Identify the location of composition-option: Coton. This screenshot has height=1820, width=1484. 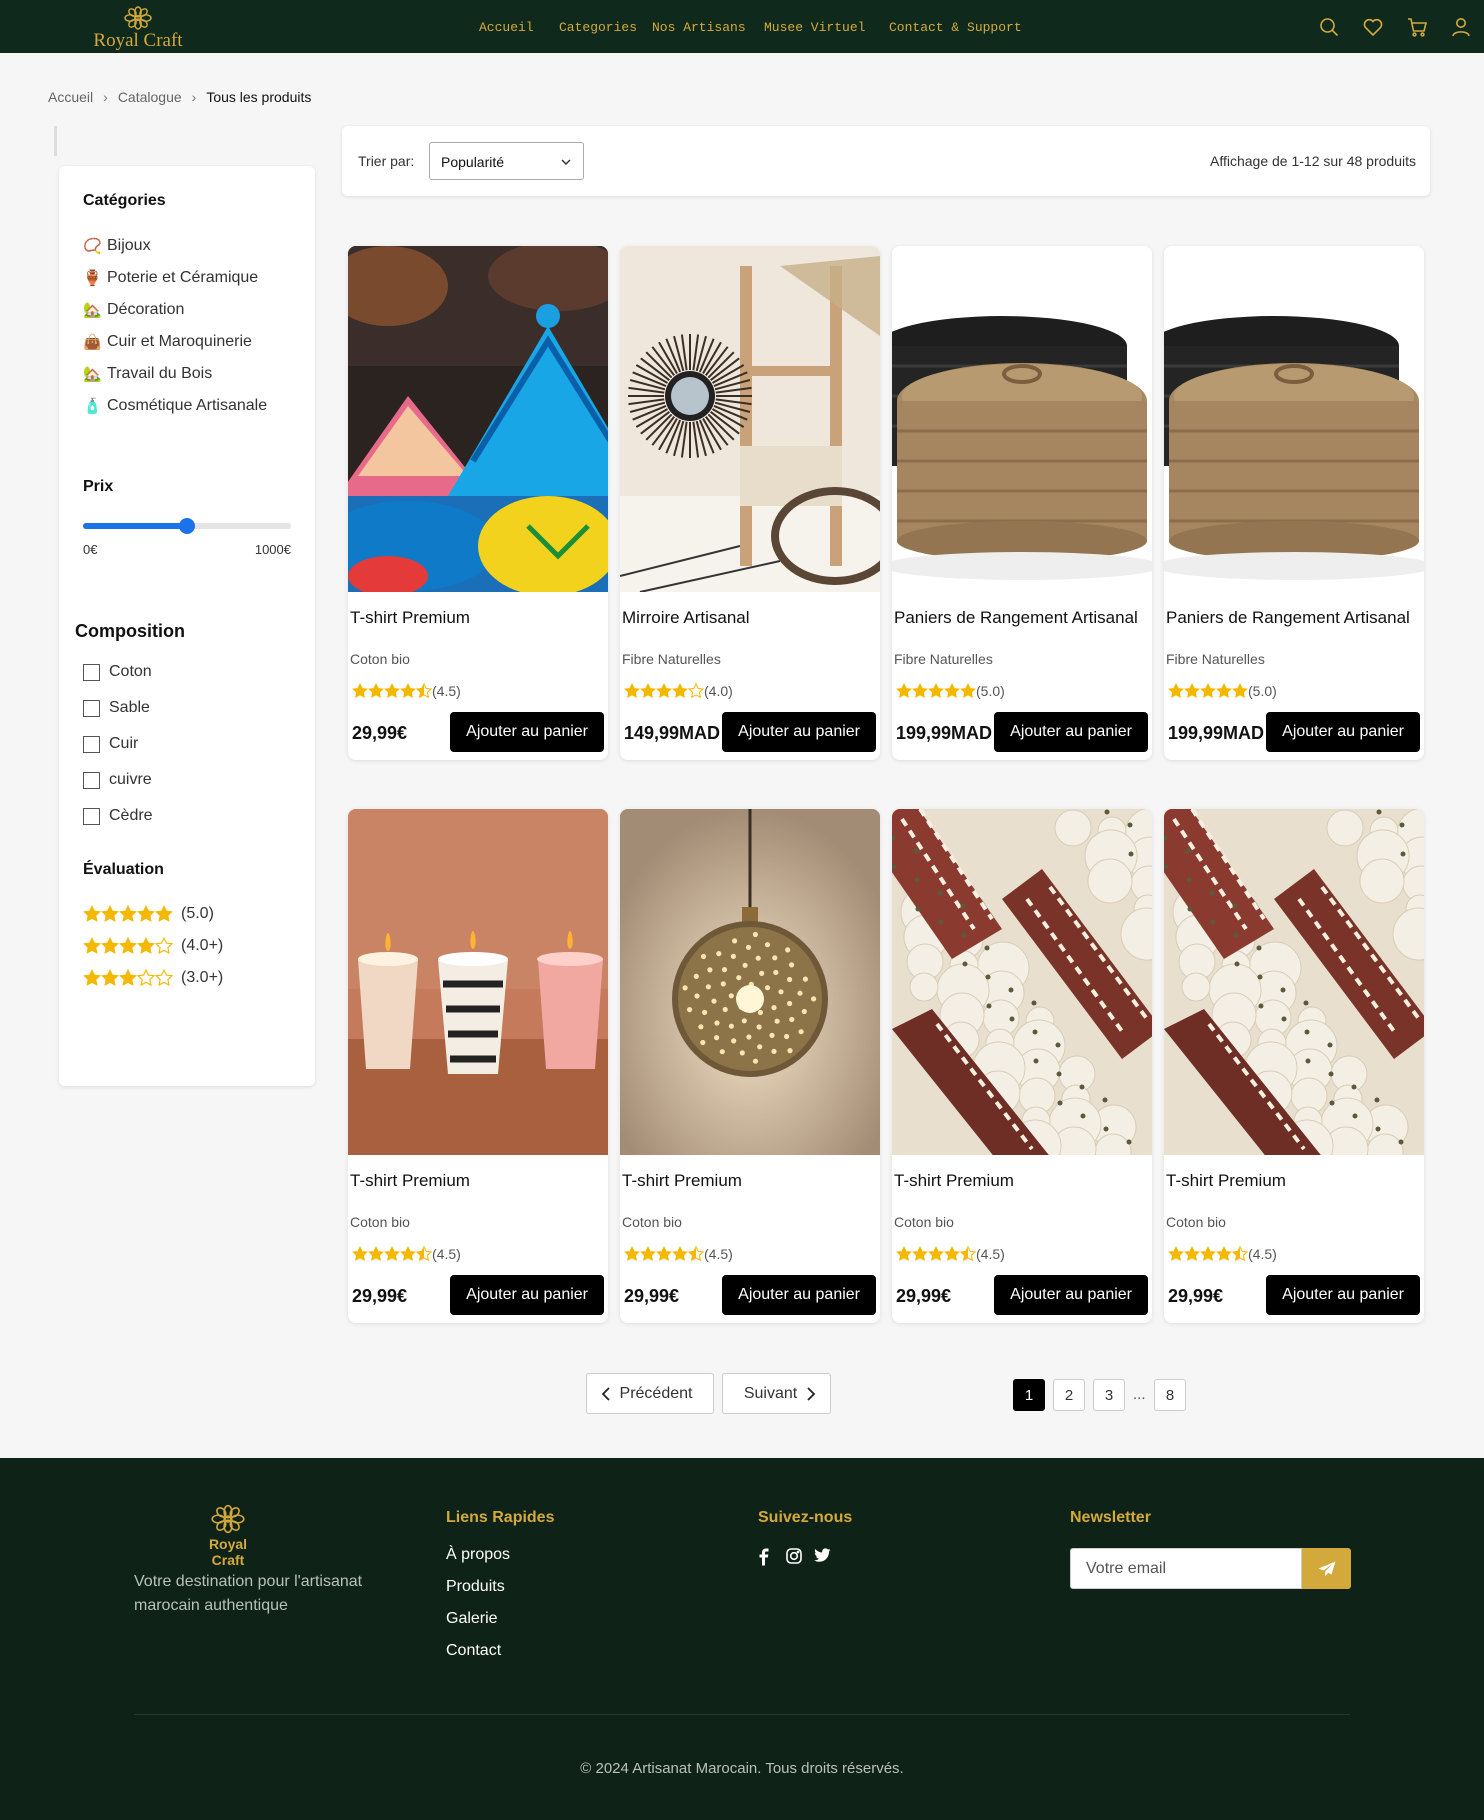
(118, 672).